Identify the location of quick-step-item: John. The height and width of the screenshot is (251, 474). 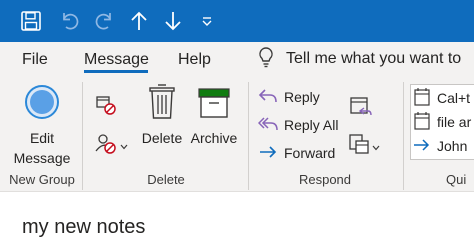
(442, 146).